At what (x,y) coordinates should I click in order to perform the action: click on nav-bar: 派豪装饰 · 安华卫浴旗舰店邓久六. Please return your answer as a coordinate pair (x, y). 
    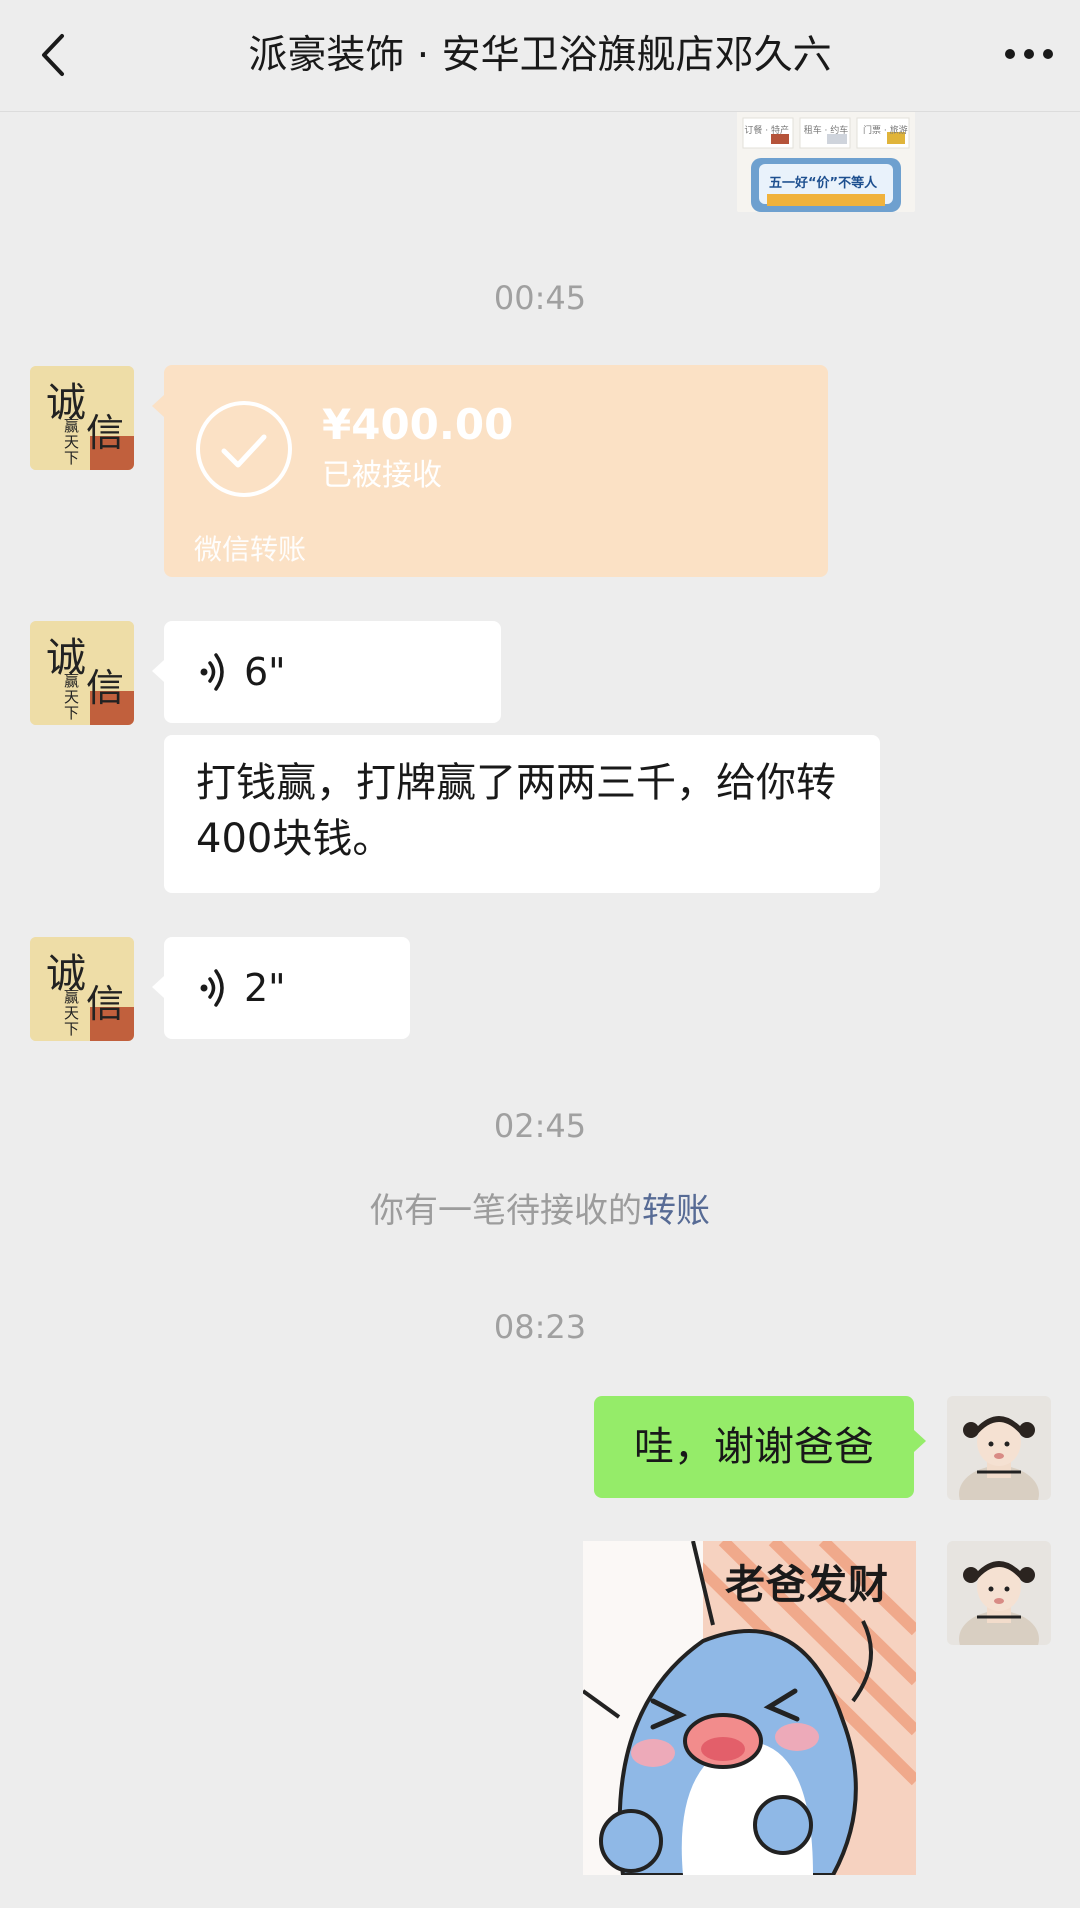
    Looking at the image, I should click on (540, 56).